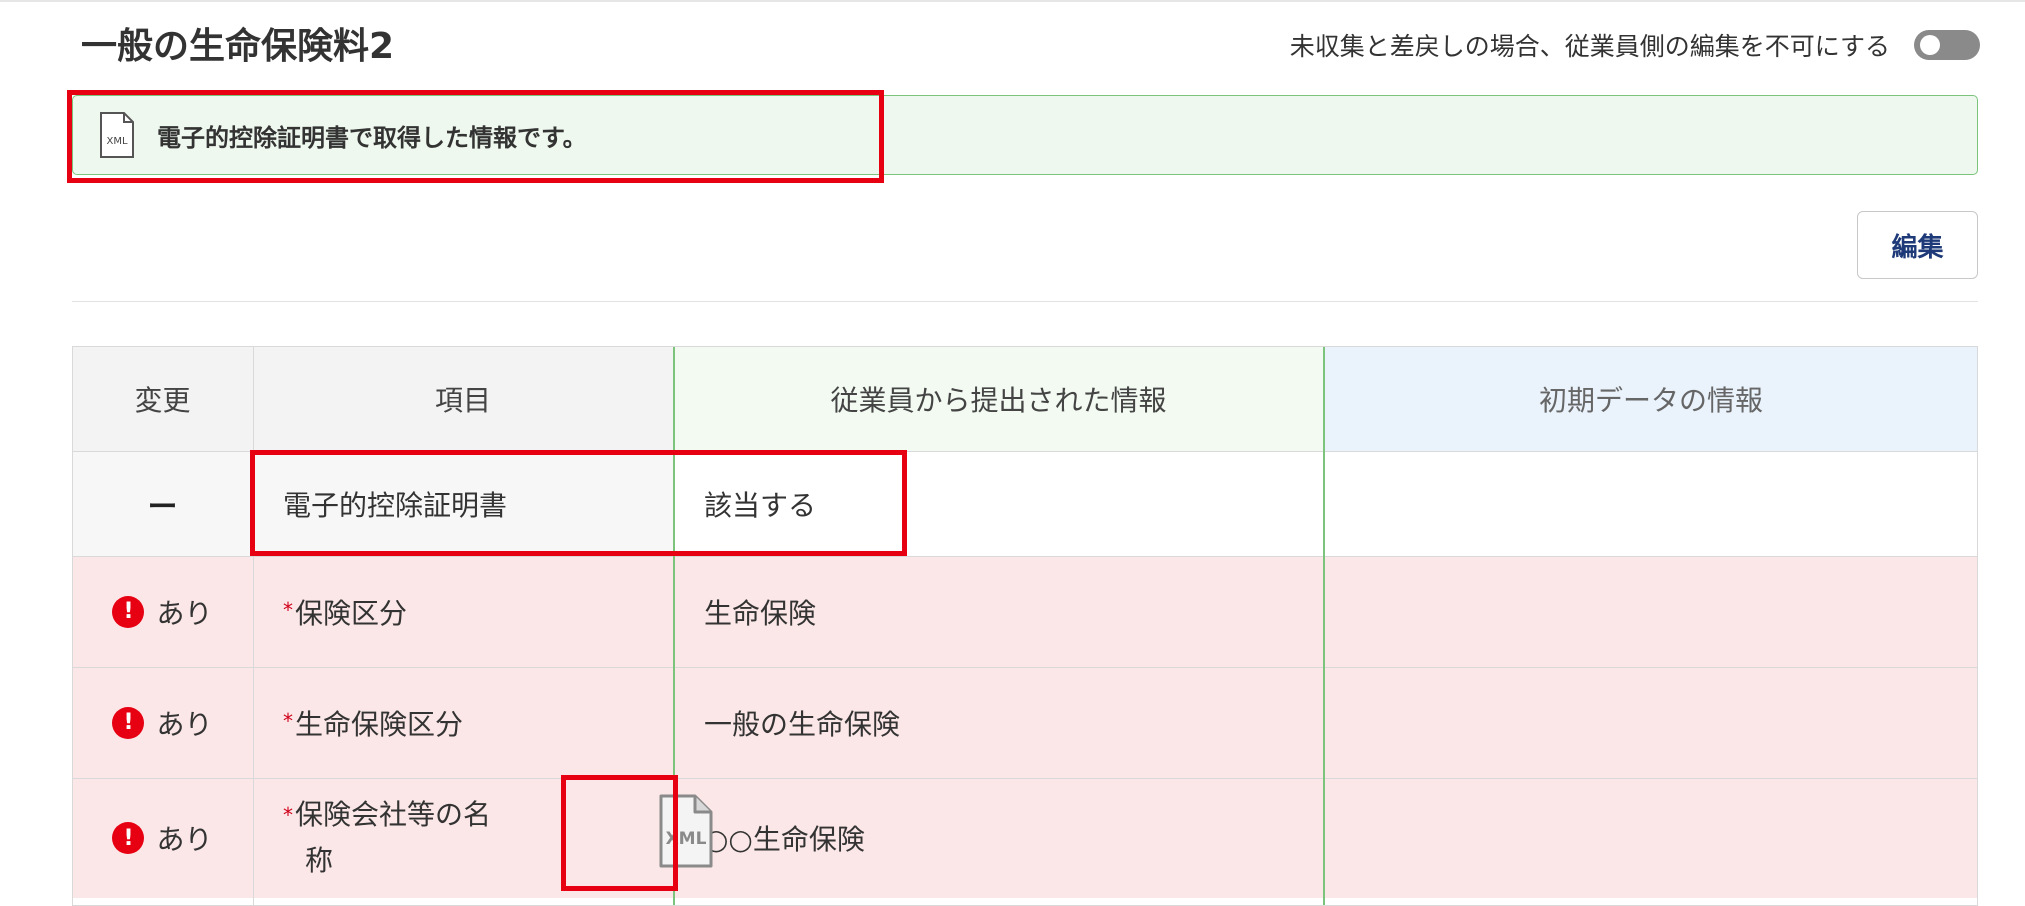 The image size is (2025, 906). What do you see at coordinates (1917, 245) in the screenshot?
I see `edit-button: 編集` at bounding box center [1917, 245].